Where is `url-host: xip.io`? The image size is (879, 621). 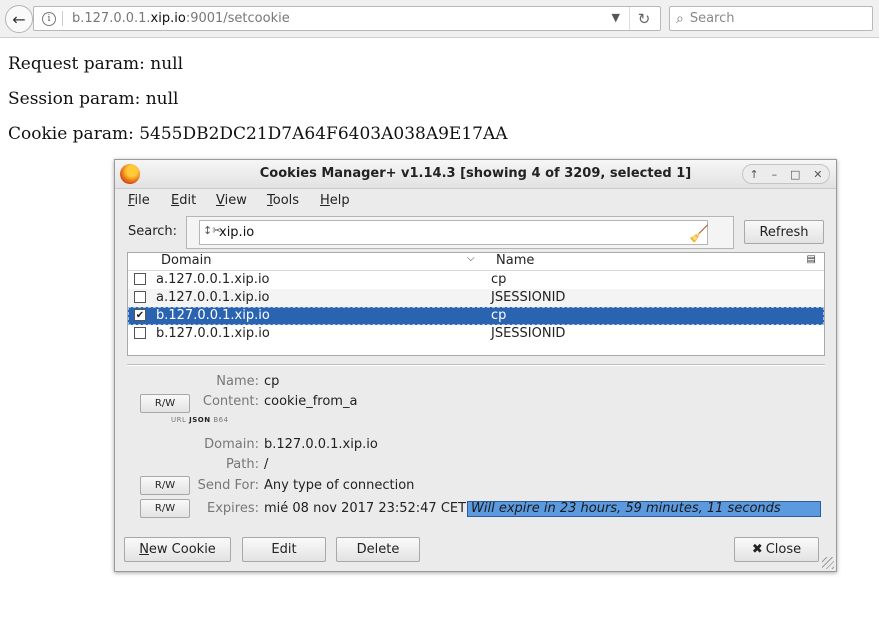
url-host: xip.io is located at coordinates (168, 18).